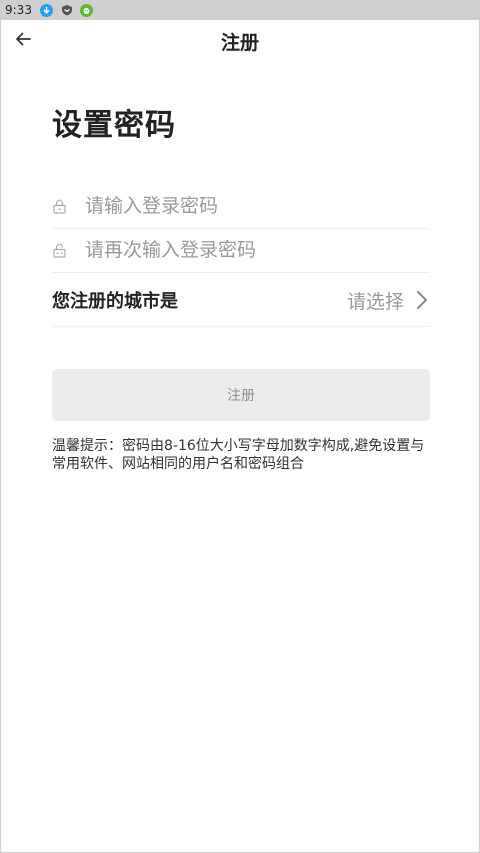  What do you see at coordinates (87, 10) in the screenshot?
I see `android-notification-icon` at bounding box center [87, 10].